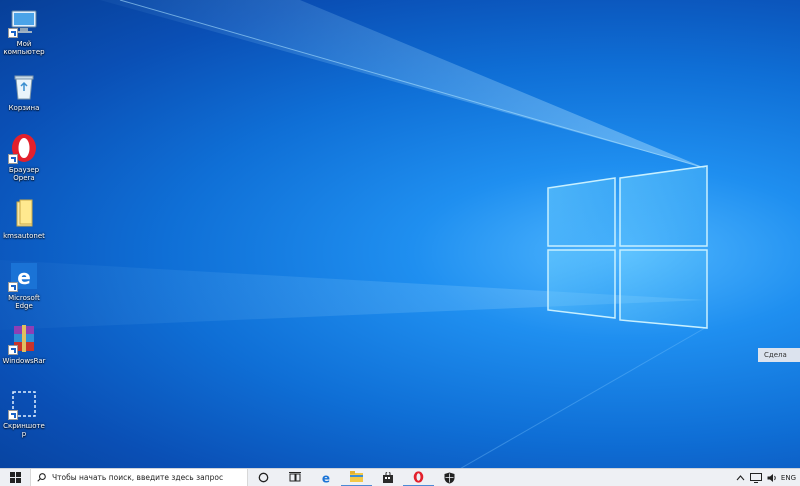 The image size is (800, 486). I want to click on taskbar-search-box: Чтобы начать поиск, введите здесь запрос, so click(139, 477).